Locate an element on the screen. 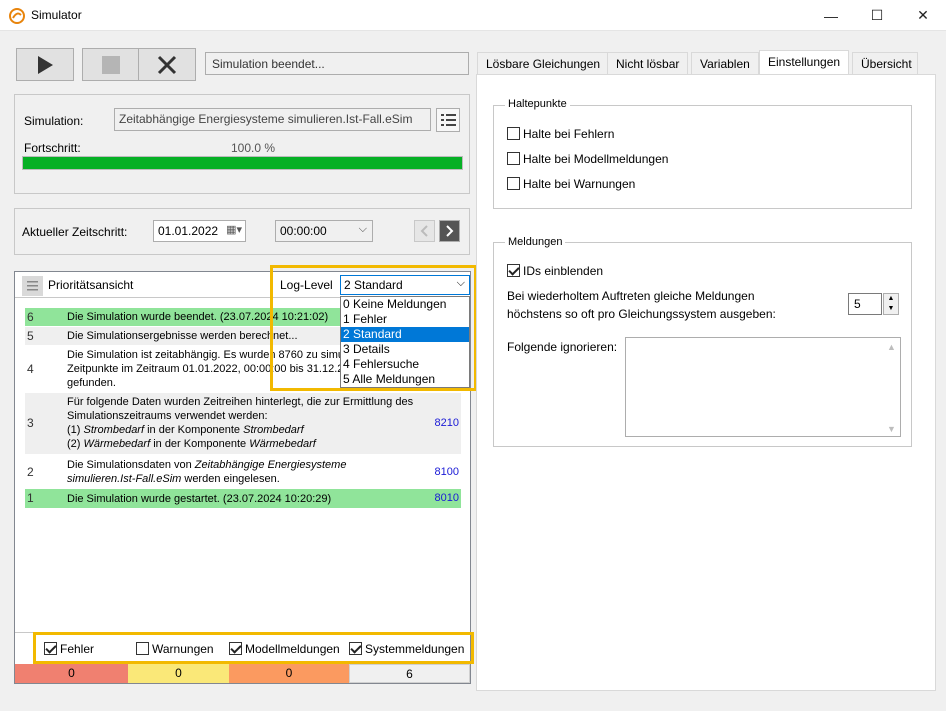 The width and height of the screenshot is (946, 711). warning-count: 0 is located at coordinates (178, 673).